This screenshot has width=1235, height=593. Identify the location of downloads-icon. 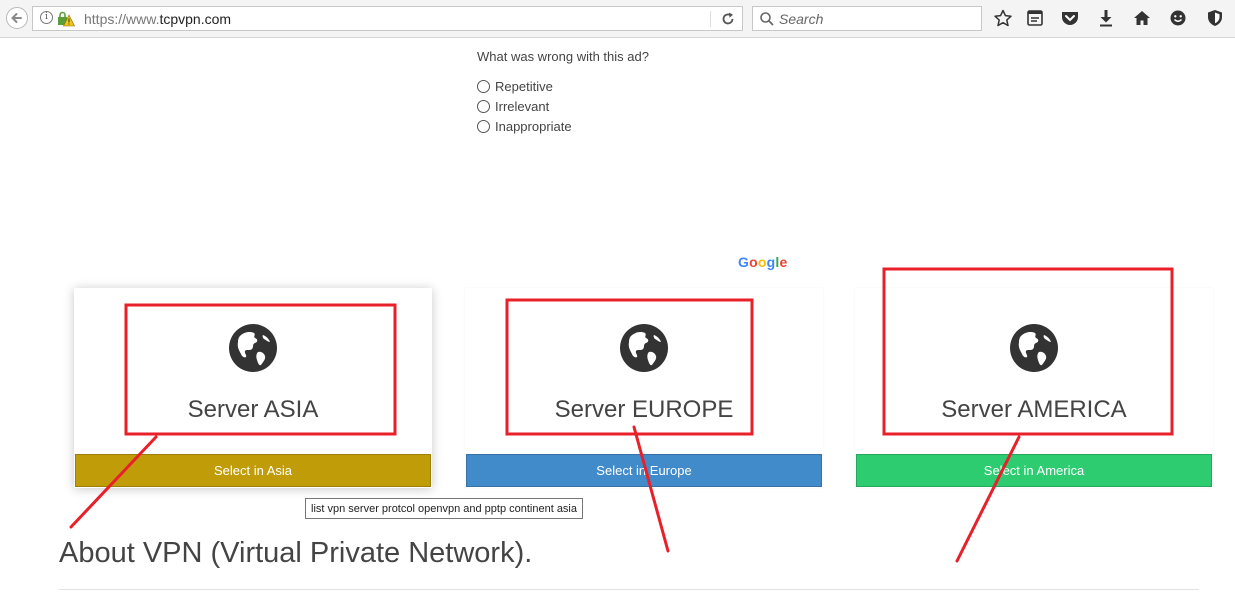
(1106, 18).